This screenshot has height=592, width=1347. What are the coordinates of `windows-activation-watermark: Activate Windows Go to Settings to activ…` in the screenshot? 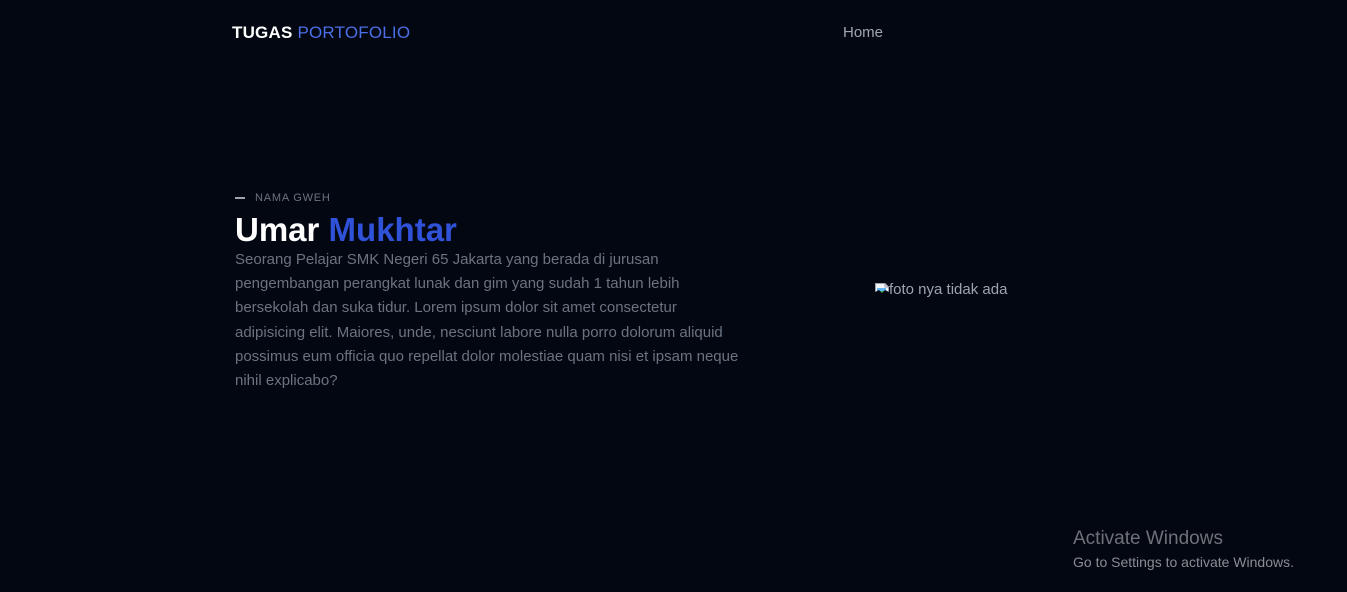 It's located at (1183, 549).